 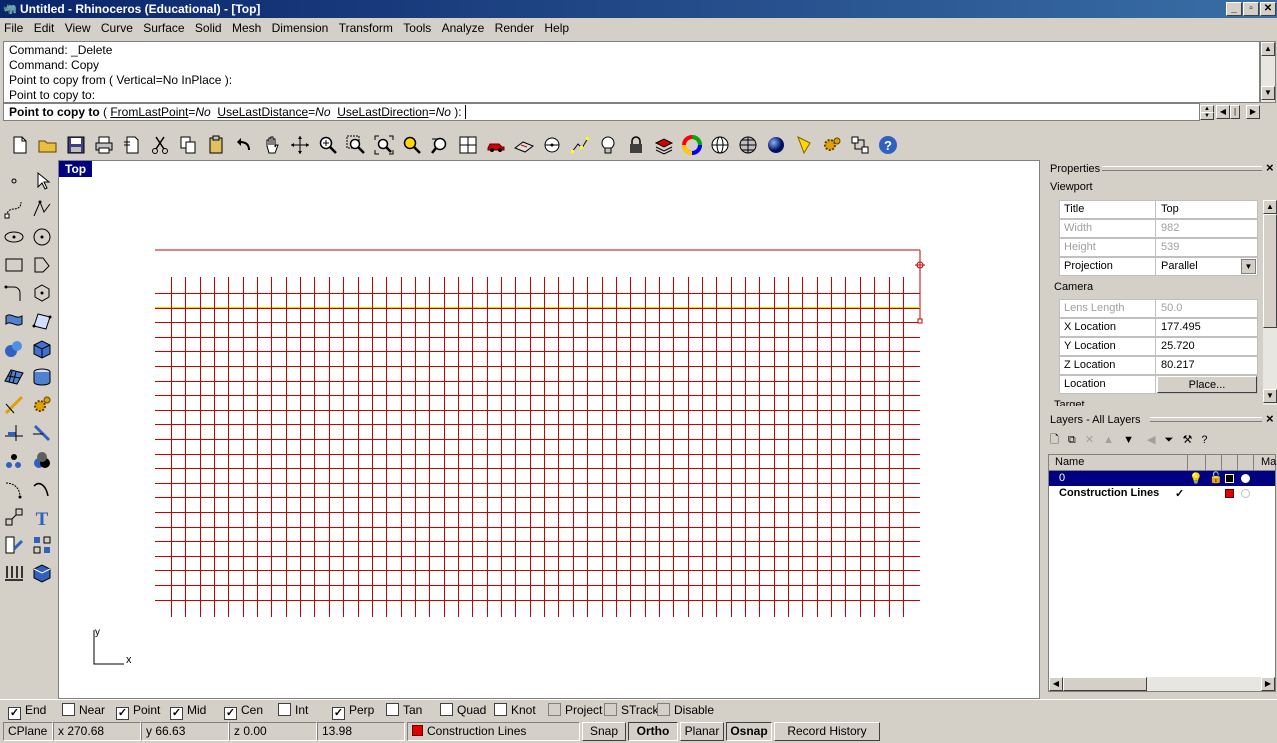 What do you see at coordinates (524, 145) in the screenshot?
I see `cplane-icon` at bounding box center [524, 145].